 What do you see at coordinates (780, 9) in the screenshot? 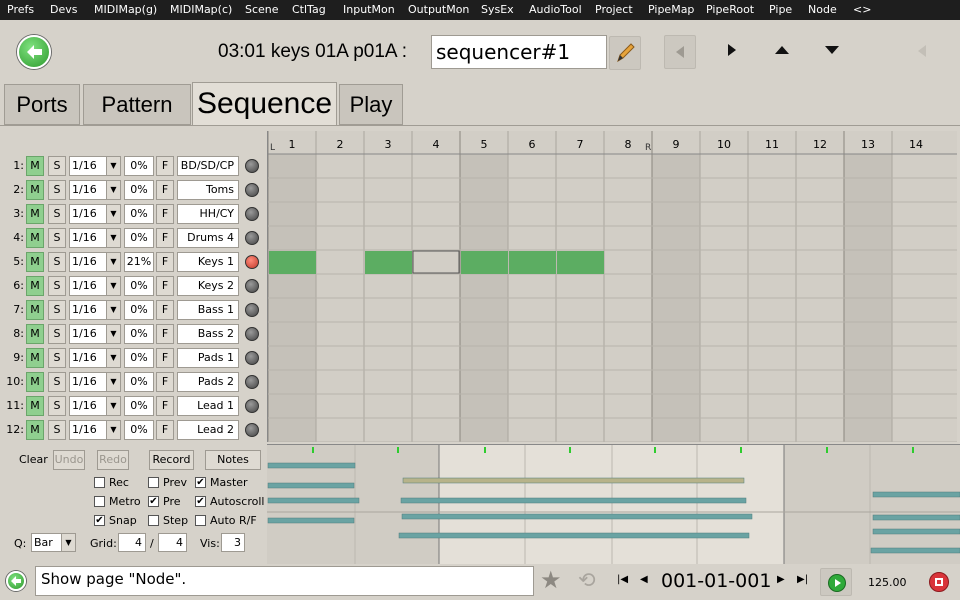
I see `menu-item: Pipe` at bounding box center [780, 9].